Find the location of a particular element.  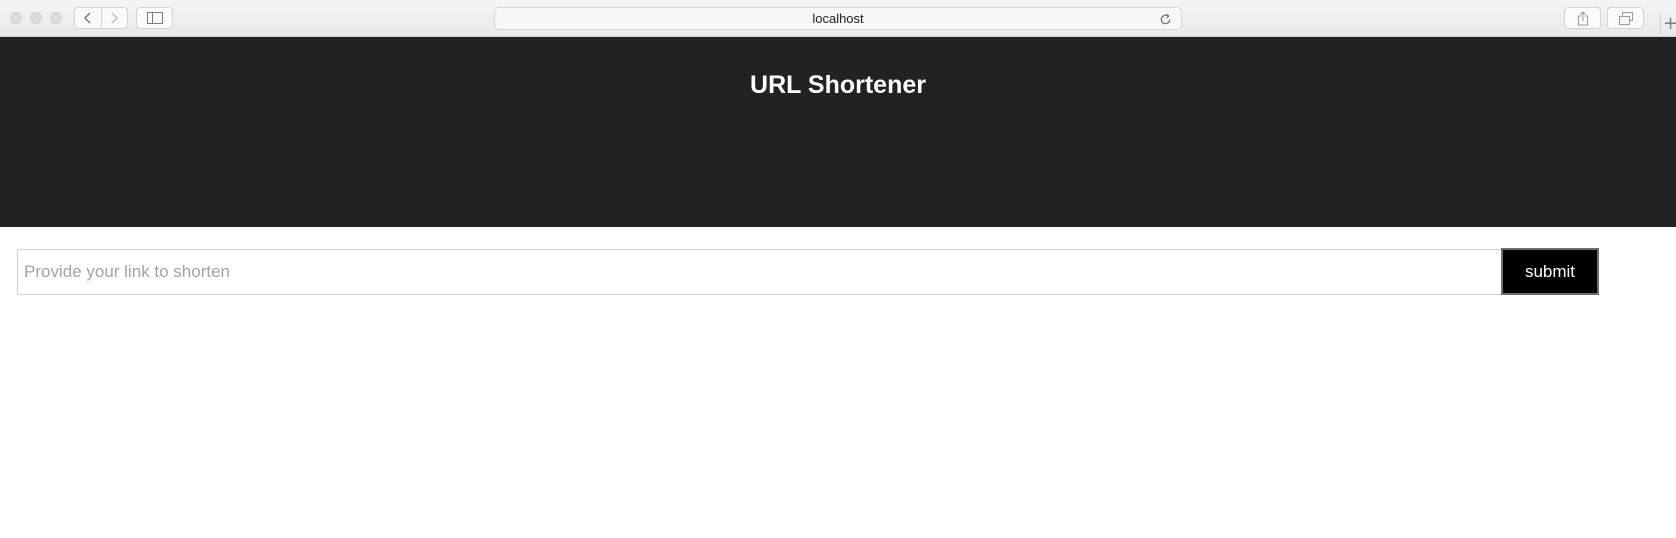

share-icon is located at coordinates (1582, 17).